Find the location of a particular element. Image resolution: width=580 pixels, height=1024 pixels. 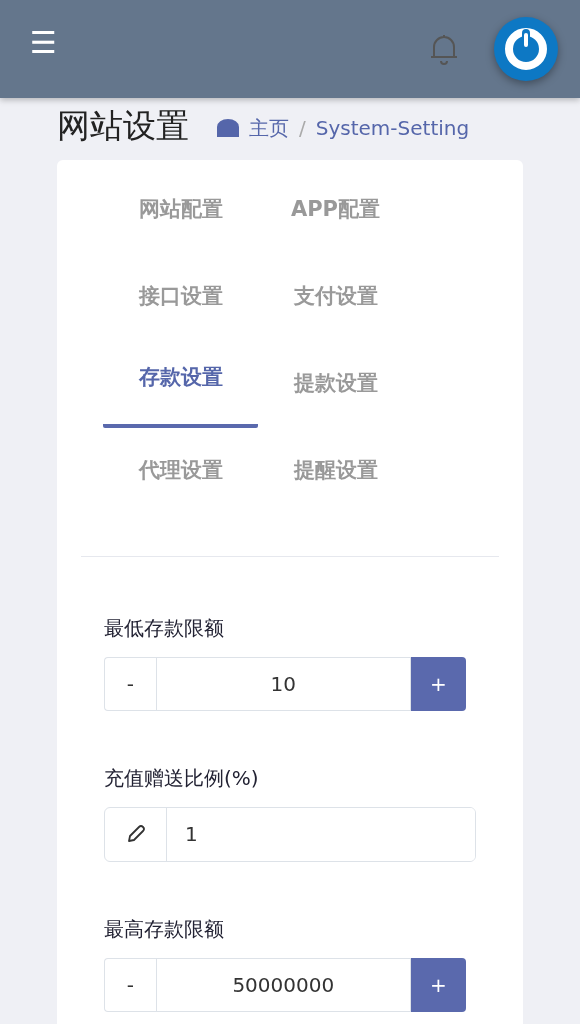

settings-tab: 存款设置 is located at coordinates (180, 390).